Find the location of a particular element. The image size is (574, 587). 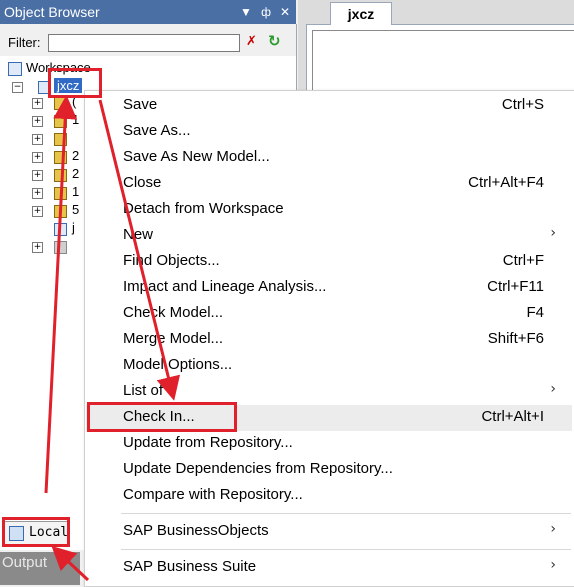

menu-item-label: New is located at coordinates (138, 234).